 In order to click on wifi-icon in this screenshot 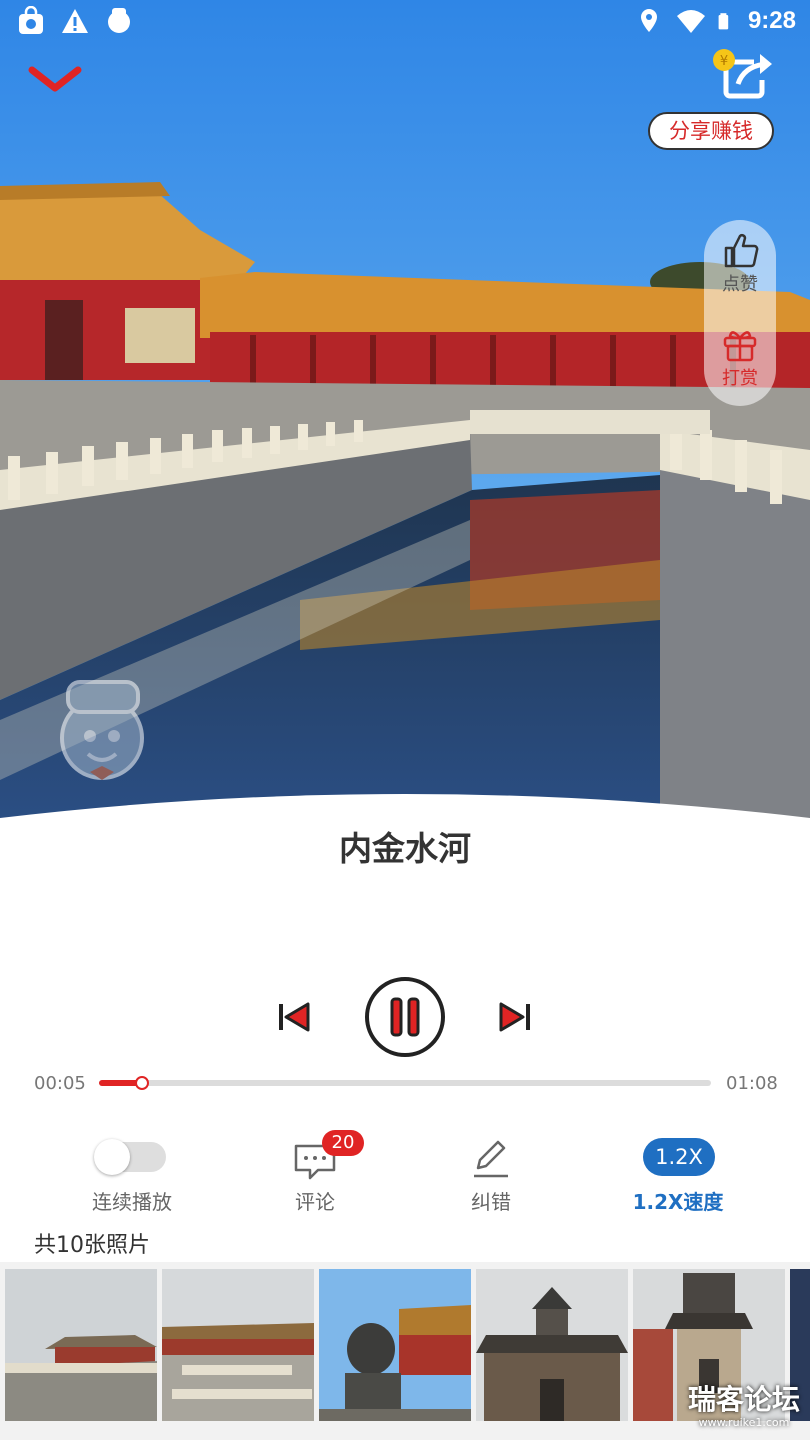, I will do `click(690, 21)`.